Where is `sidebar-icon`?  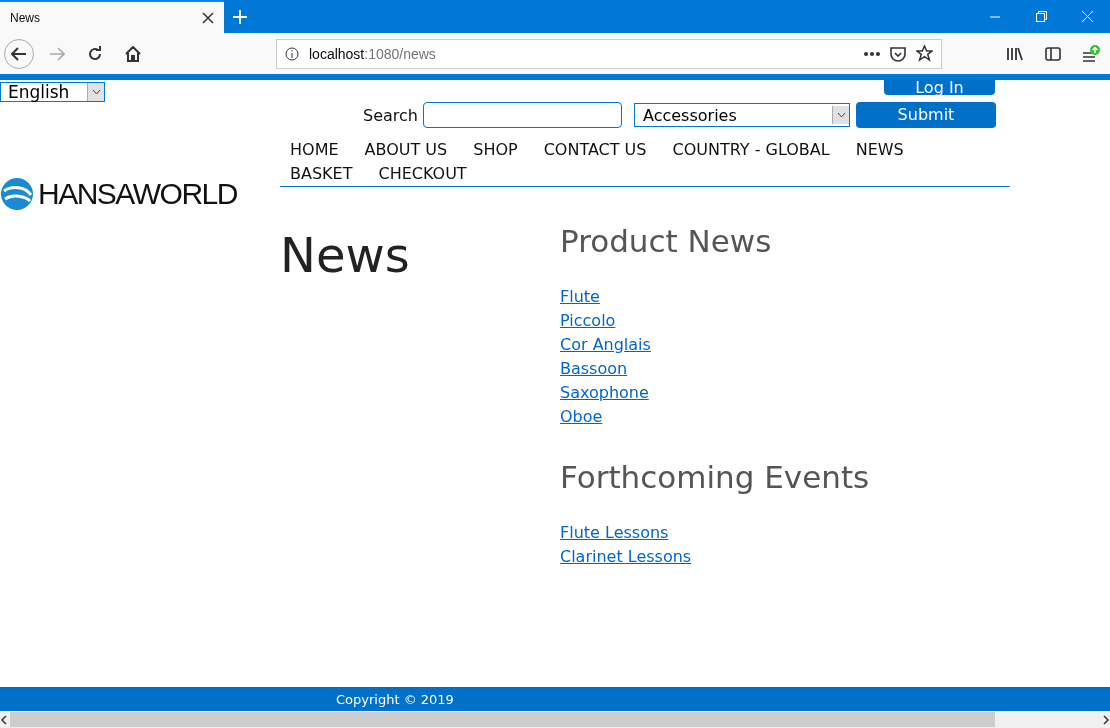 sidebar-icon is located at coordinates (1053, 53).